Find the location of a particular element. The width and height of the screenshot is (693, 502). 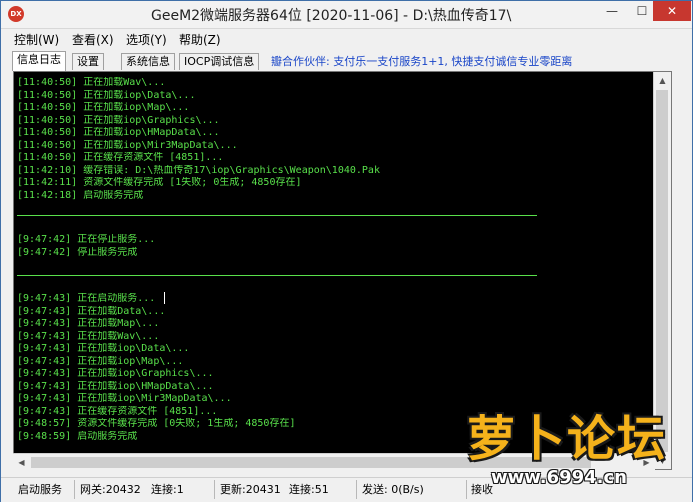

scroll-left-icon: ◀ is located at coordinates (21, 462).